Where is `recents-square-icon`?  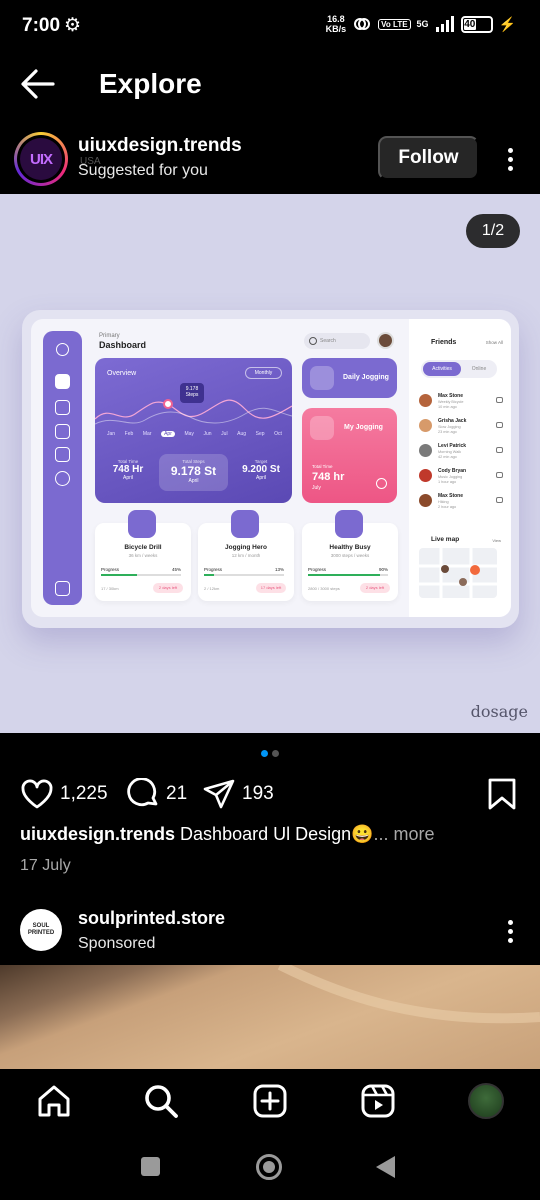
recents-square-icon is located at coordinates (150, 1166).